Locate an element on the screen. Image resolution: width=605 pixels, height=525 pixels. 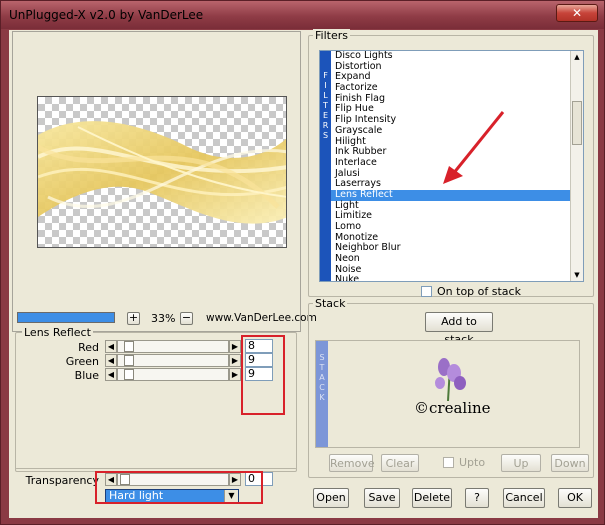
filter-list-item: Limitize is located at coordinates (451, 216).